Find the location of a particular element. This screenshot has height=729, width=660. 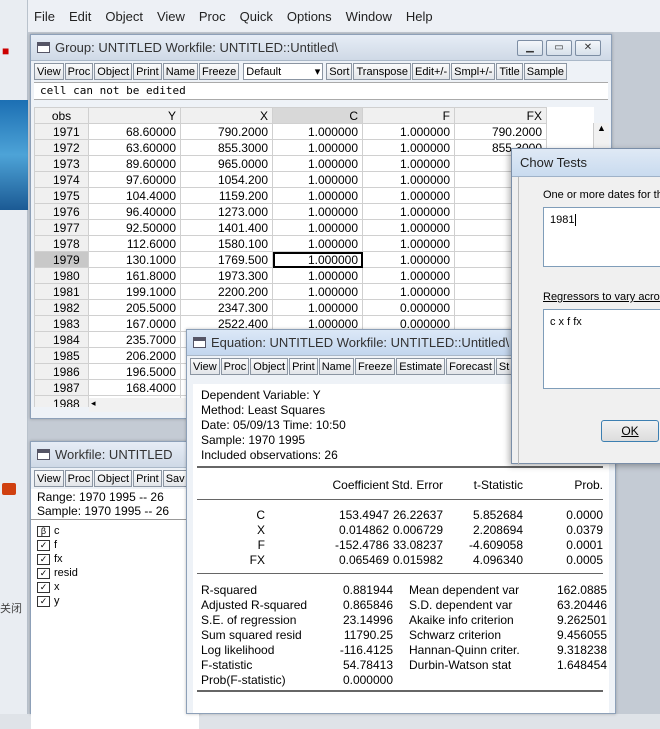

row-label: 1974 is located at coordinates (61, 179).